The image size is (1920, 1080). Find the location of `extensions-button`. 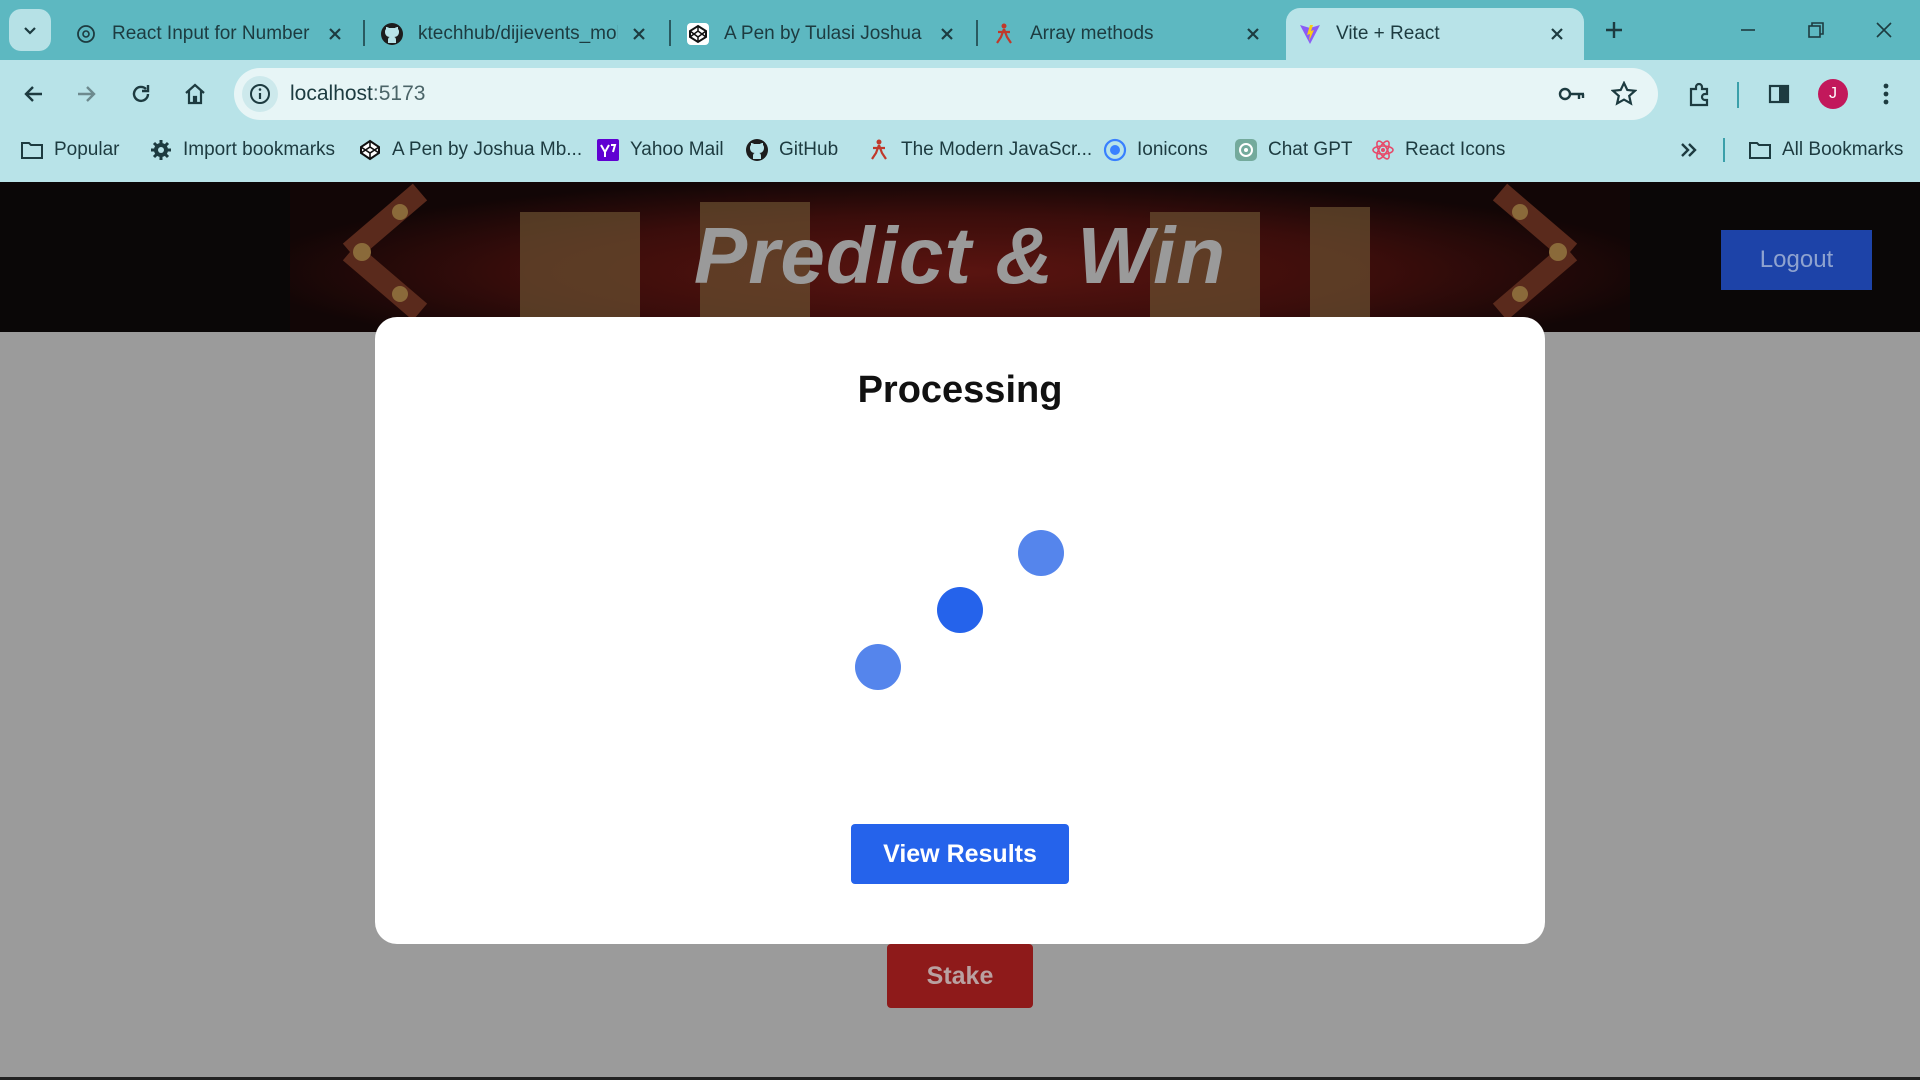

extensions-button is located at coordinates (1700, 94).